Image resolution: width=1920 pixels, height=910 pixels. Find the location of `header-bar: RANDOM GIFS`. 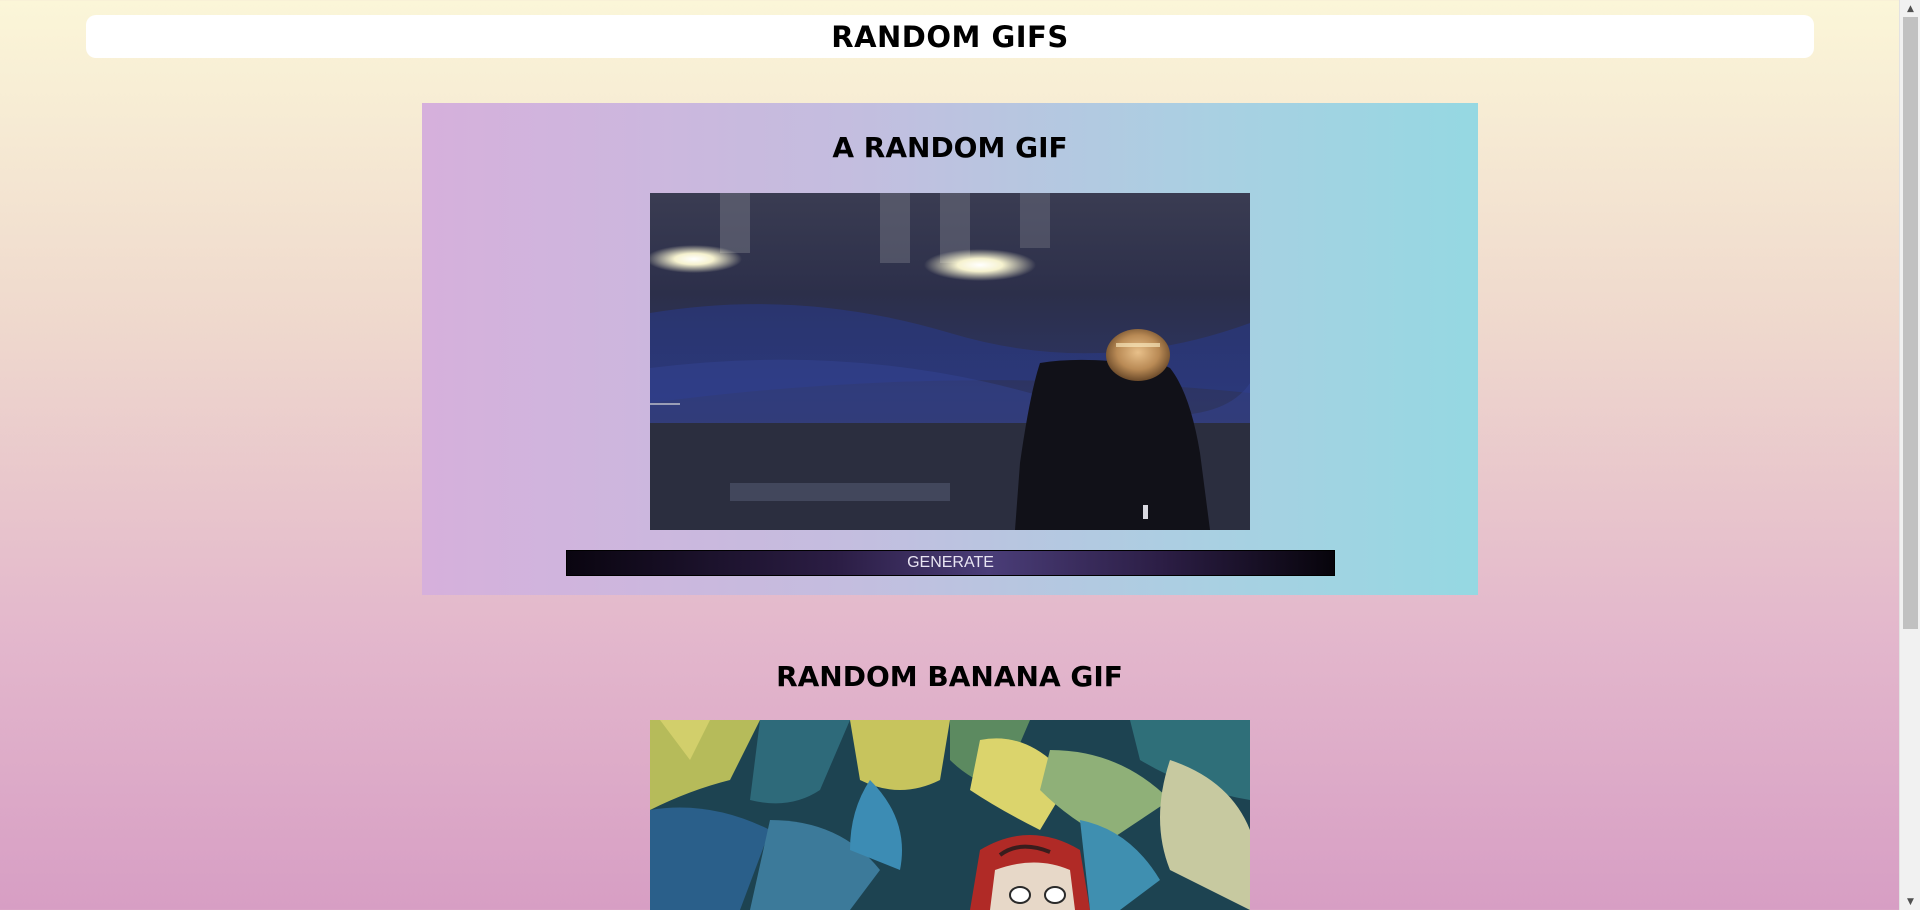

header-bar: RANDOM GIFS is located at coordinates (950, 36).